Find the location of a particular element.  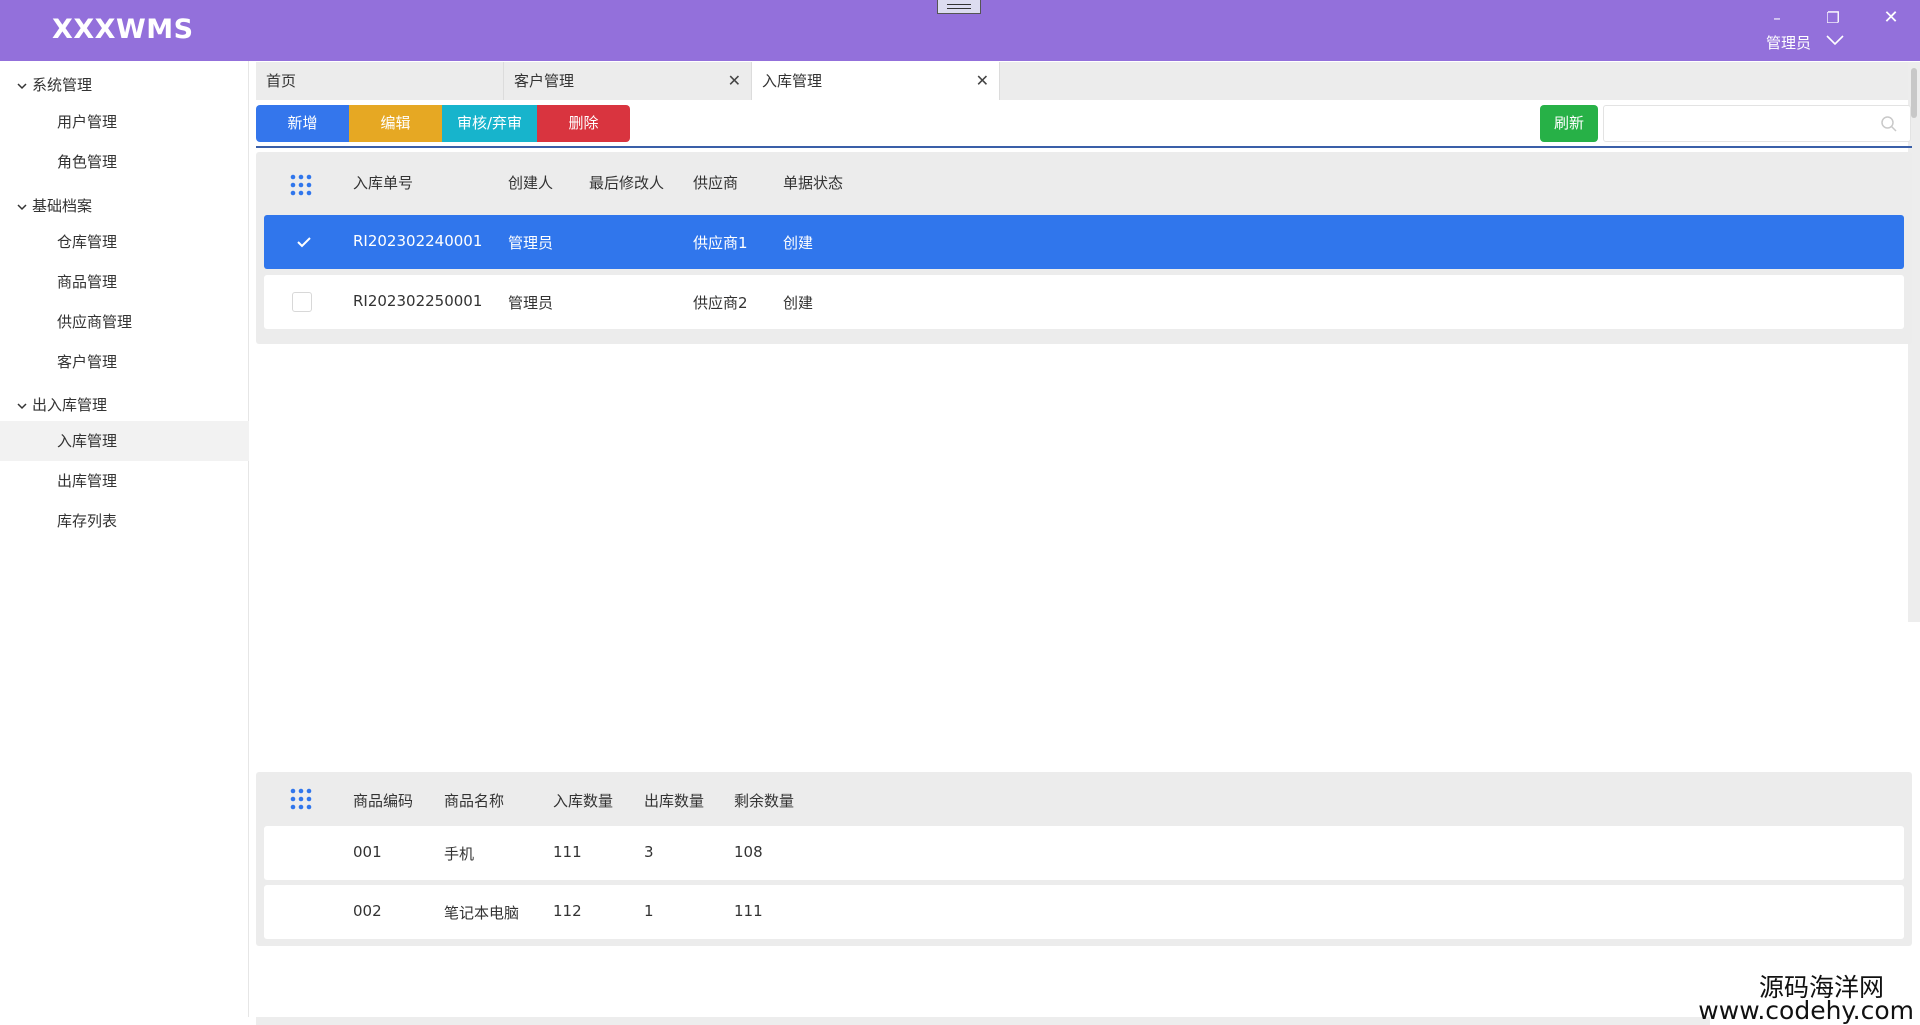

tab-inbound: 入库管理 ✕ is located at coordinates (876, 81).